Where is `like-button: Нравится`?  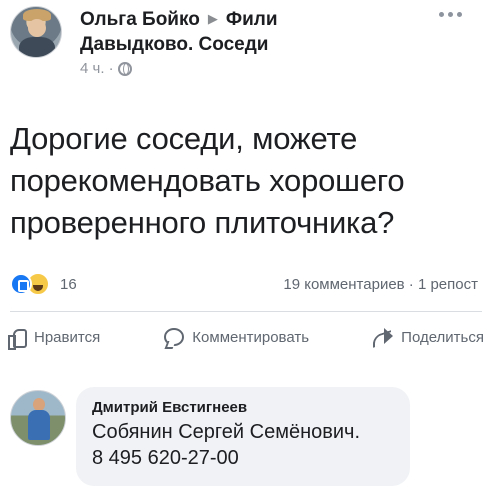
like-button: Нравится is located at coordinates (54, 338).